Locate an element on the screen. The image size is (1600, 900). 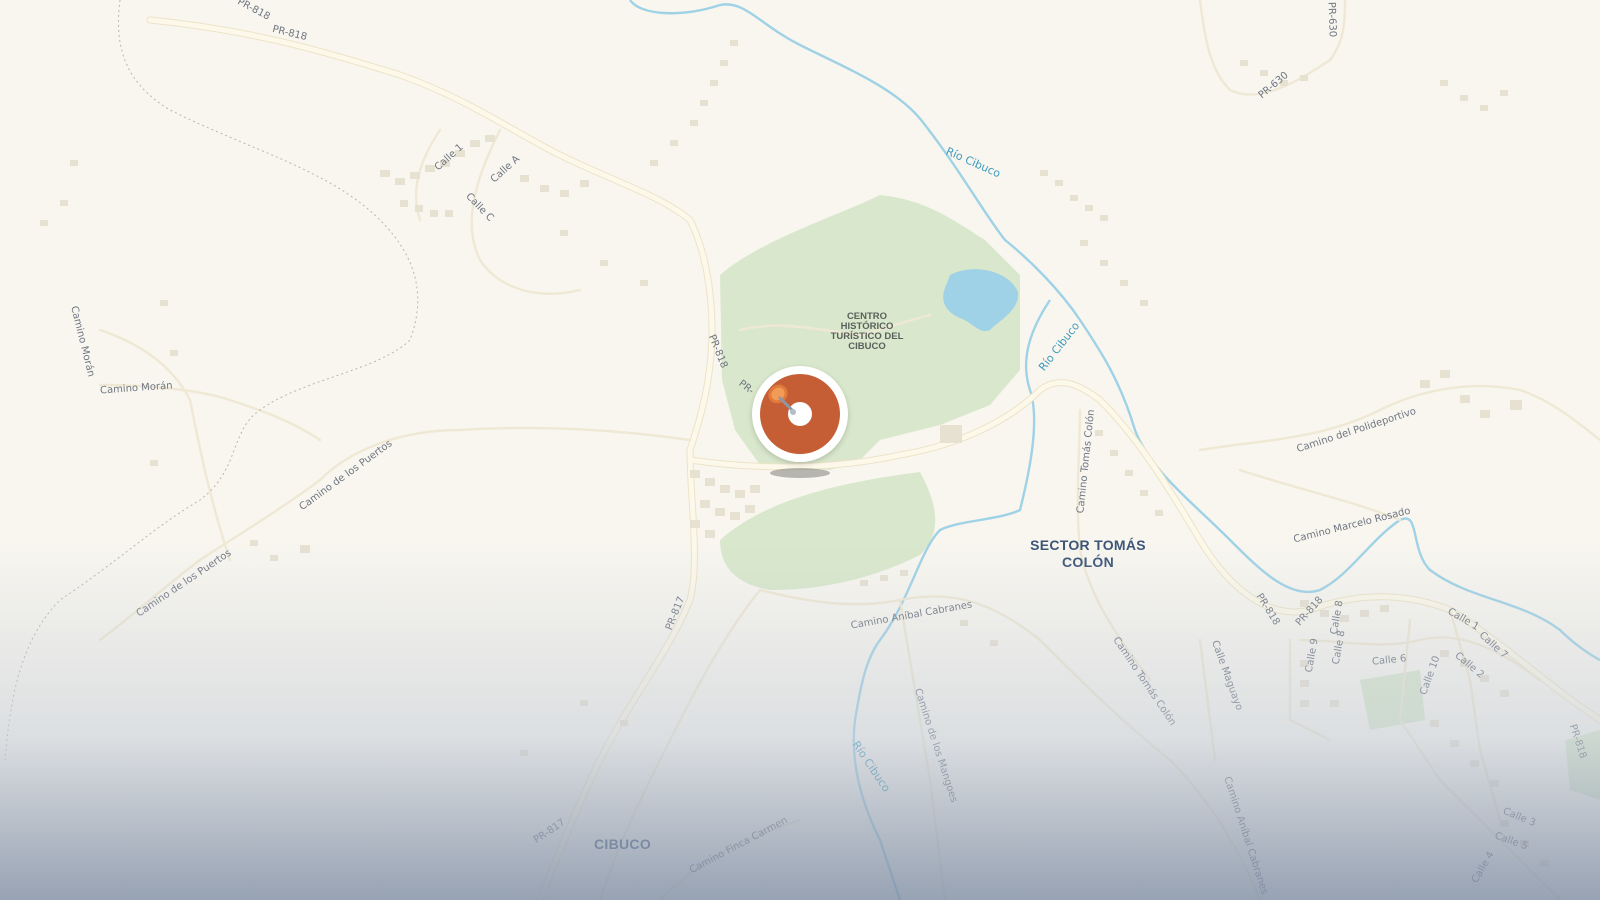
park-area-east is located at coordinates (1392, 700).